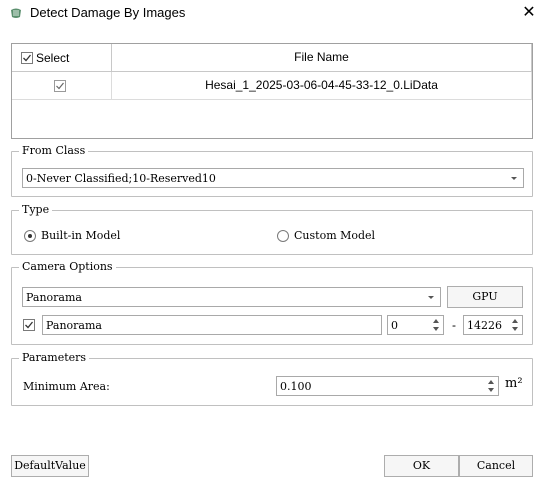  I want to click on app-logo-icon, so click(16, 13).